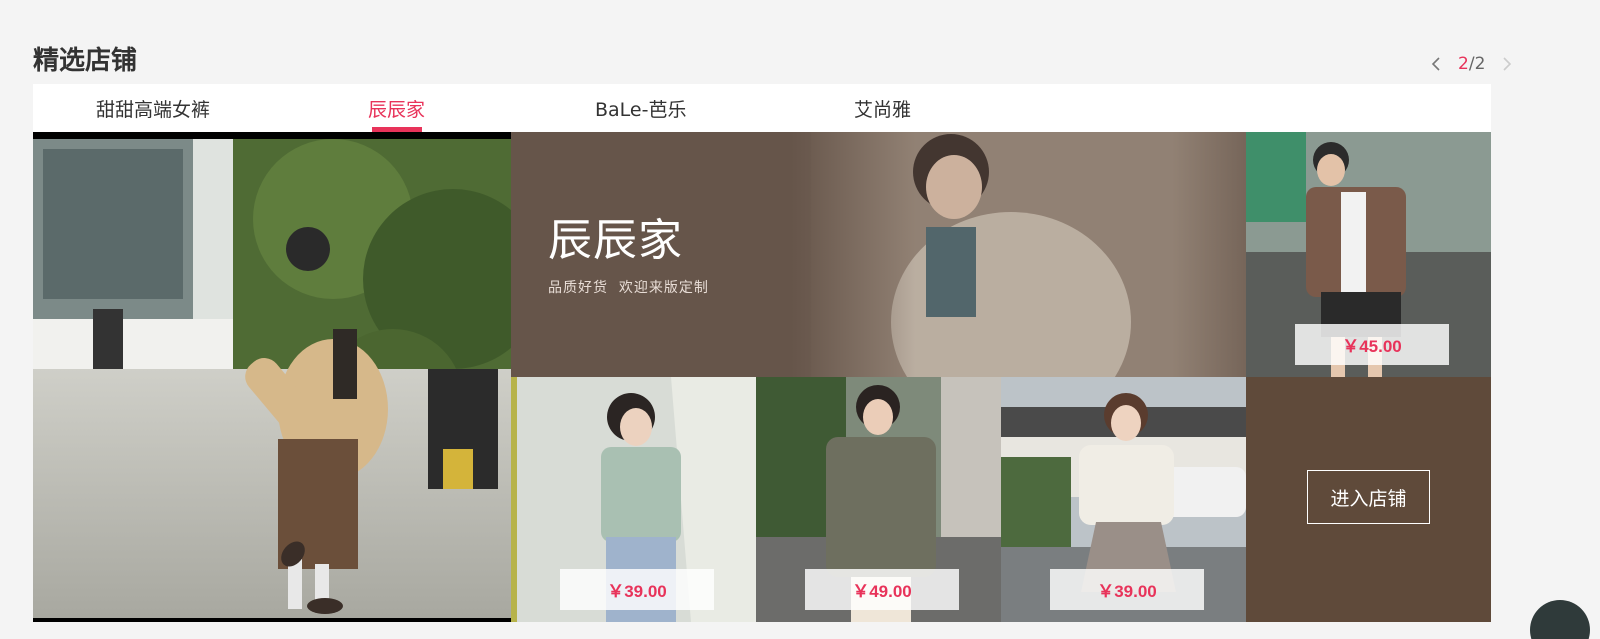 This screenshot has height=639, width=1600. What do you see at coordinates (1368, 497) in the screenshot?
I see `enter-store-button: 进入店铺` at bounding box center [1368, 497].